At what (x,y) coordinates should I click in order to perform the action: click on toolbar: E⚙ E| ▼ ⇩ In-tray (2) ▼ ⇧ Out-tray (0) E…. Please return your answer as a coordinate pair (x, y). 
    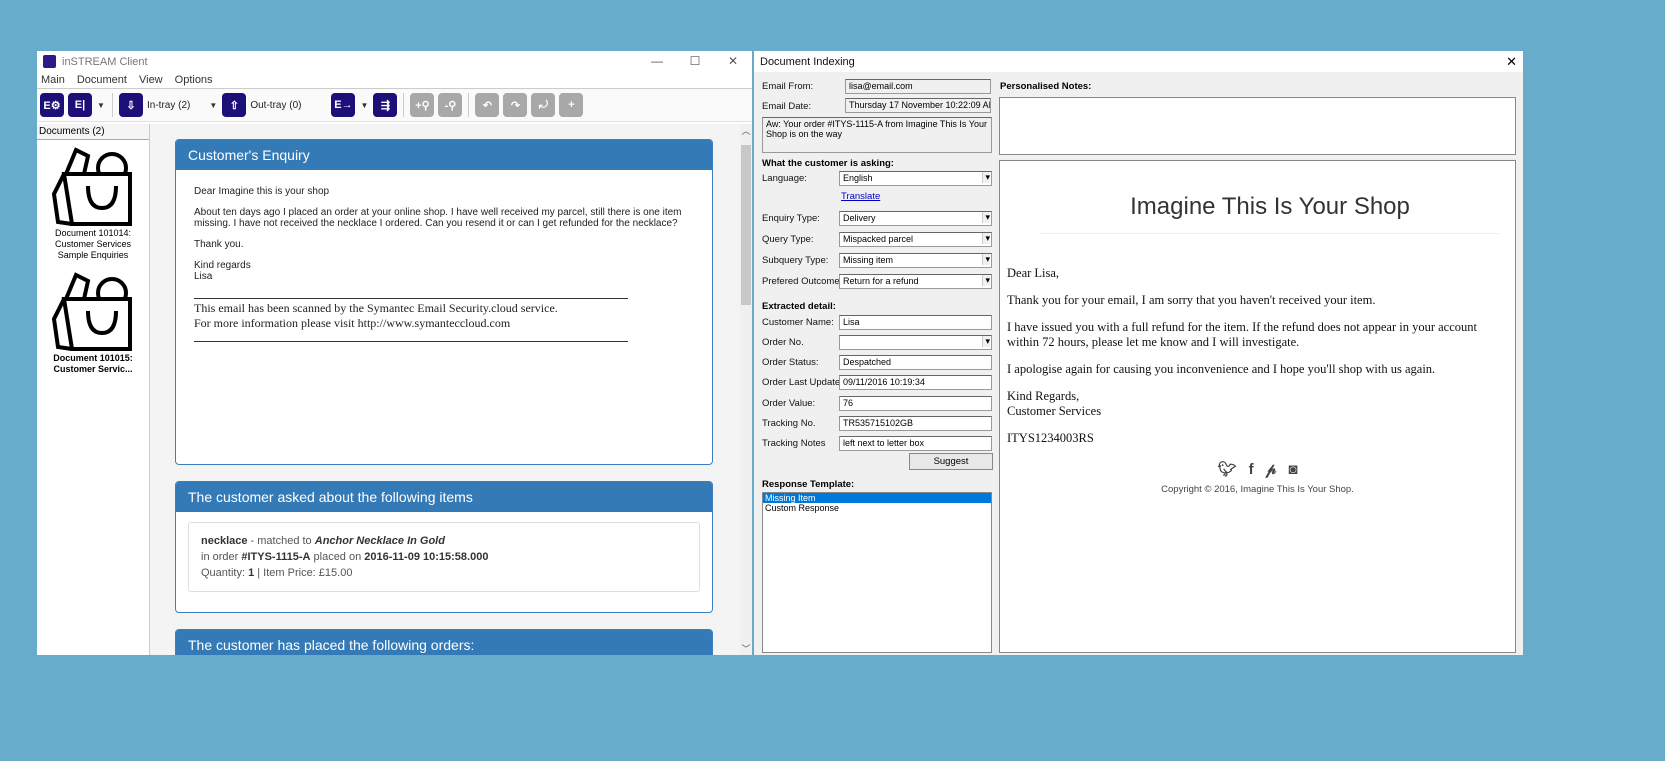
    Looking at the image, I should click on (394, 105).